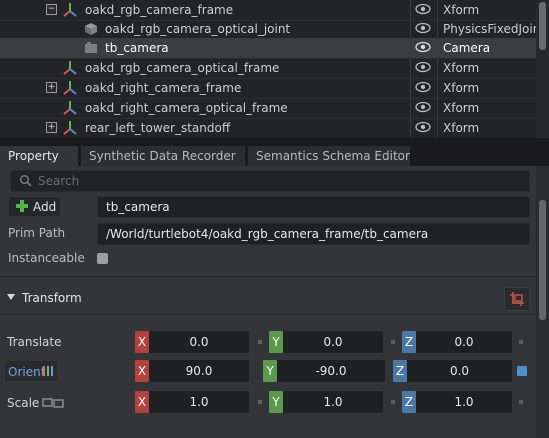 Image resolution: width=549 pixels, height=438 pixels. Describe the element at coordinates (199, 402) in the screenshot. I see `scale-x-field: 1.0` at that location.